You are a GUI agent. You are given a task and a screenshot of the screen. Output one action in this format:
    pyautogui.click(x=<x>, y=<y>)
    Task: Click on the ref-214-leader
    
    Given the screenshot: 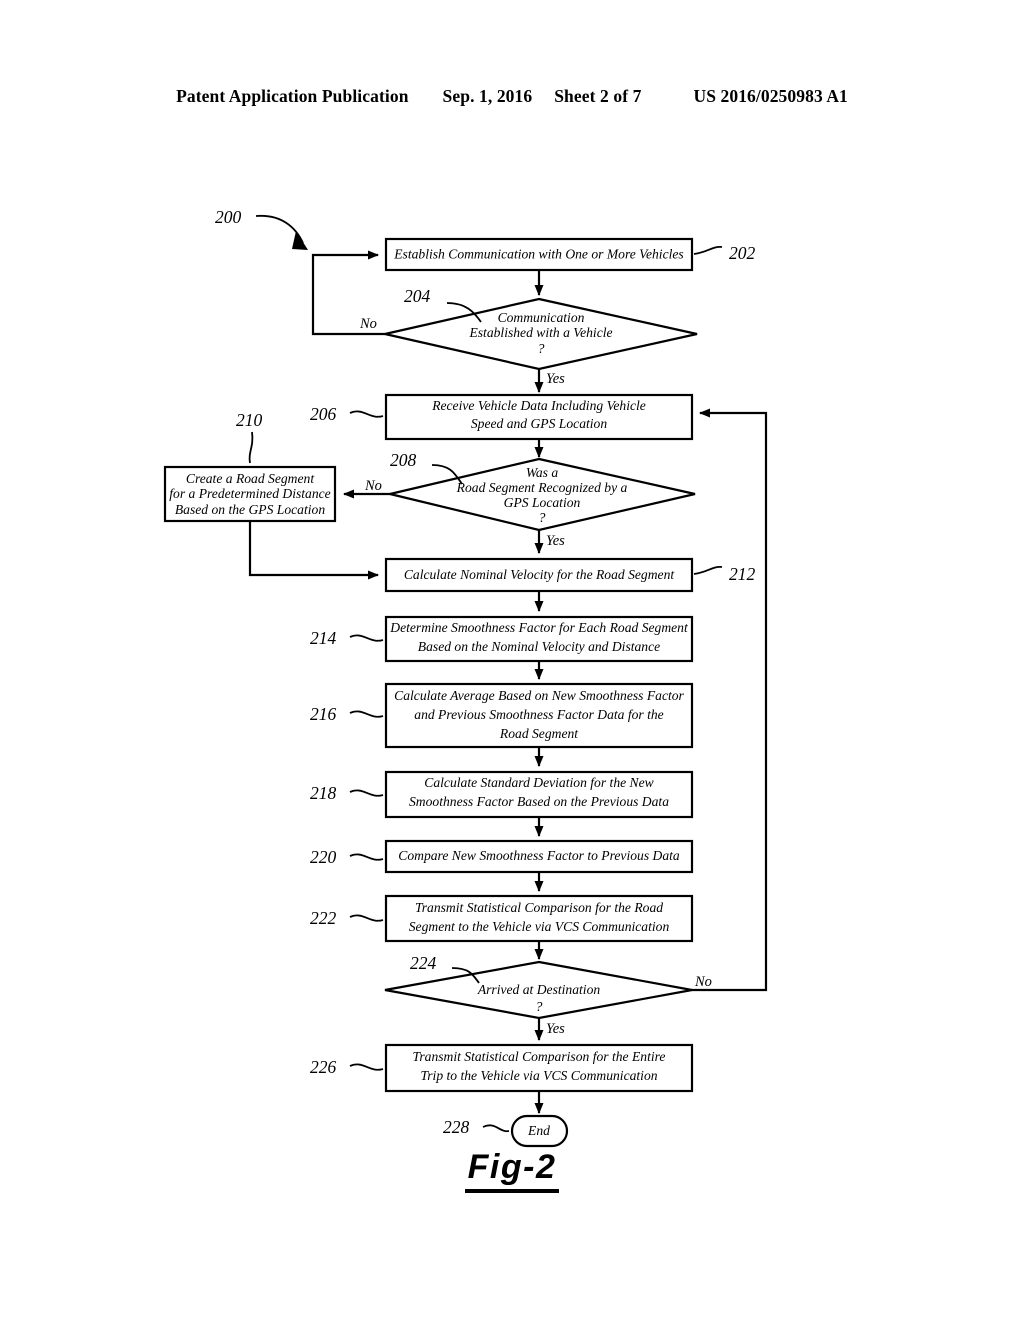 What is the action you would take?
    pyautogui.click(x=366, y=638)
    